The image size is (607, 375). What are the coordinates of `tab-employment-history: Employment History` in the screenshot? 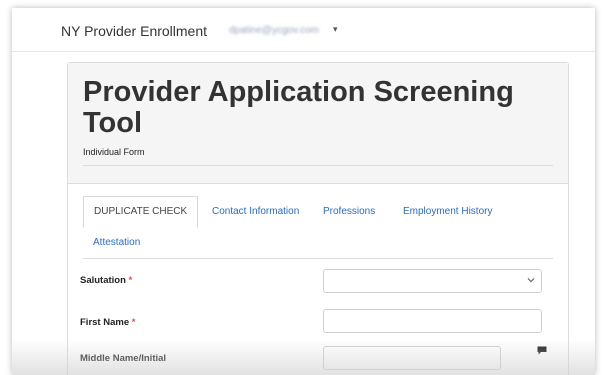 It's located at (447, 211).